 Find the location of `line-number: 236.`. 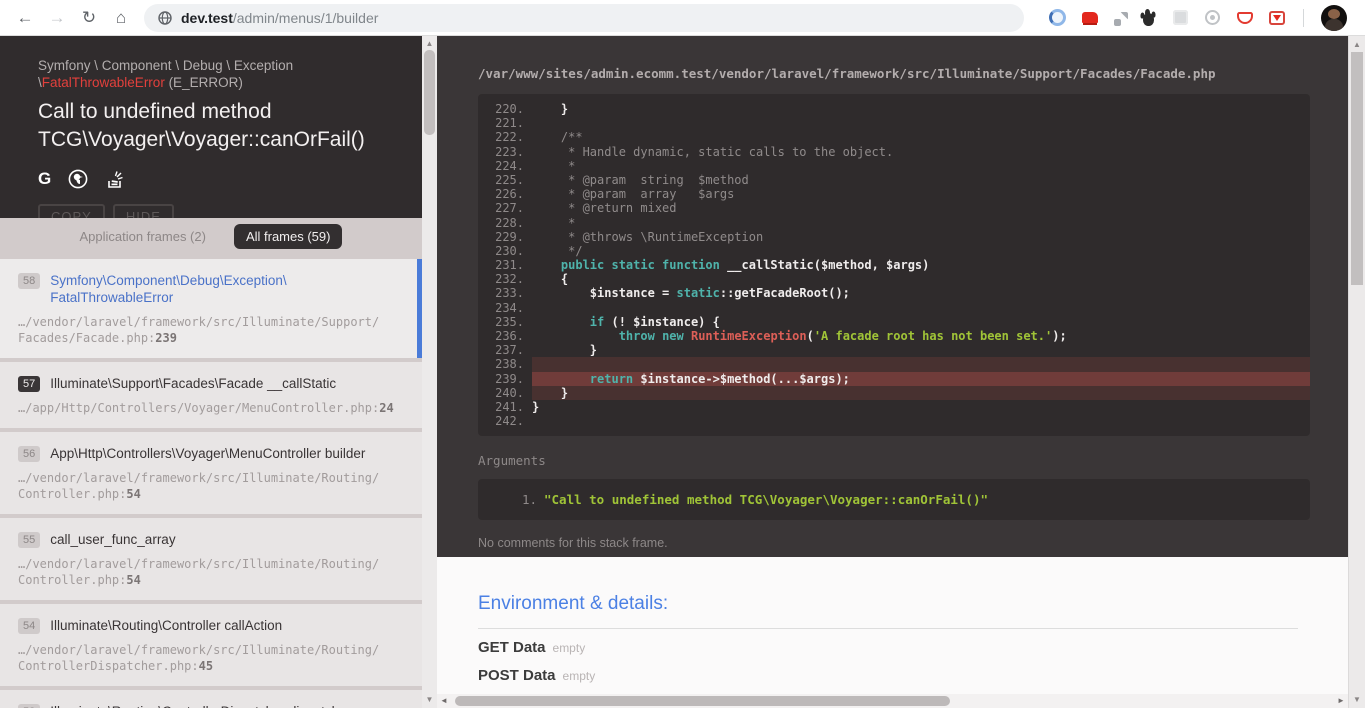

line-number: 236. is located at coordinates (509, 336).